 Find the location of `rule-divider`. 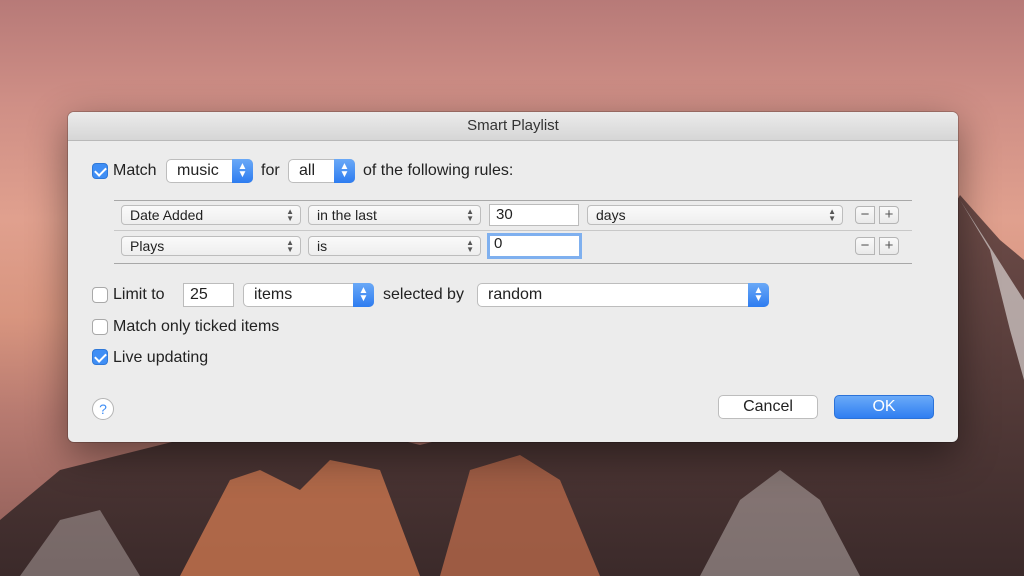

rule-divider is located at coordinates (513, 230).